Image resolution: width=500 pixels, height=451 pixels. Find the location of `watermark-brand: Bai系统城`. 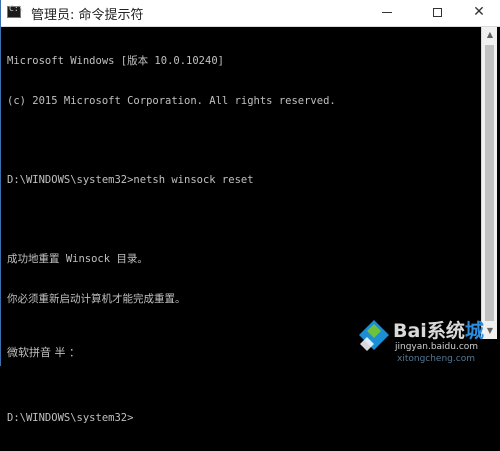

watermark-brand: Bai系统城 is located at coordinates (438, 331).